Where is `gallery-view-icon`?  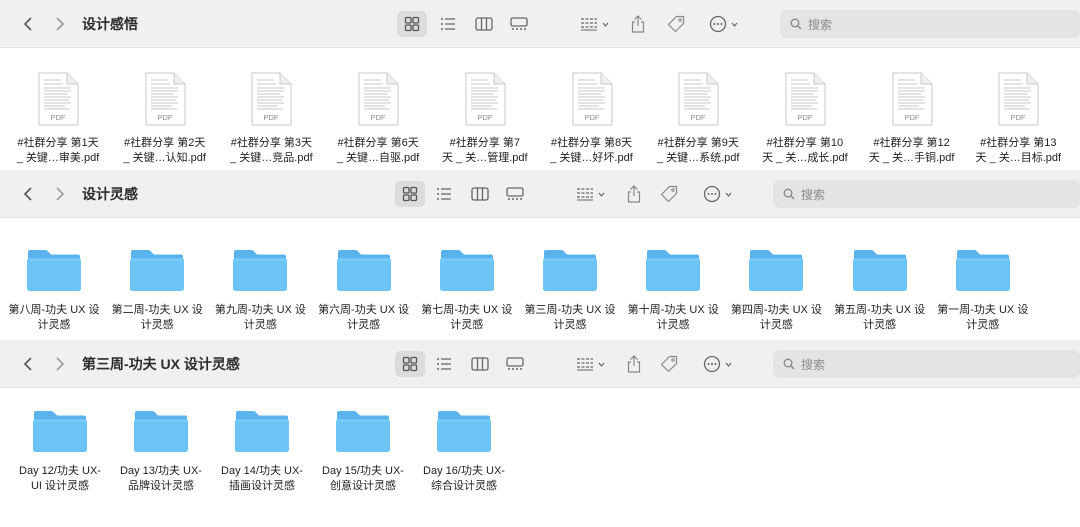 gallery-view-icon is located at coordinates (515, 363).